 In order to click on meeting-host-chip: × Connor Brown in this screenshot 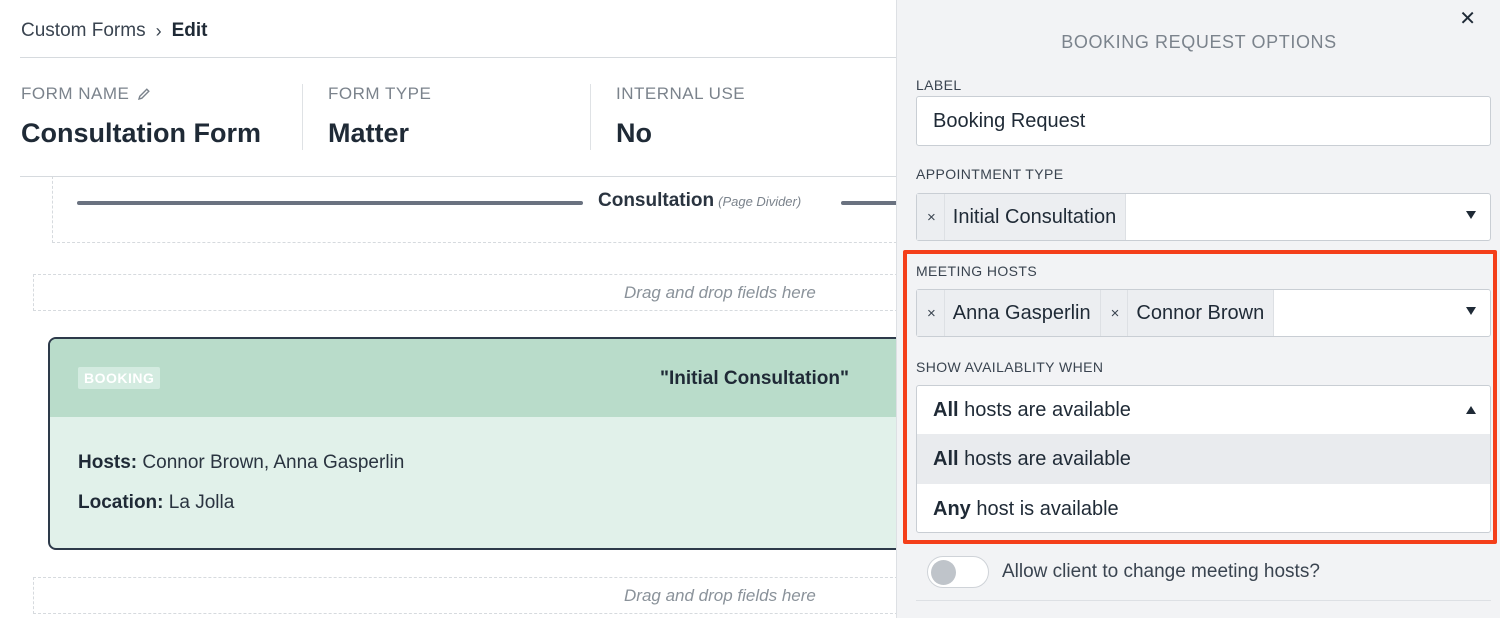, I will do `click(1187, 313)`.